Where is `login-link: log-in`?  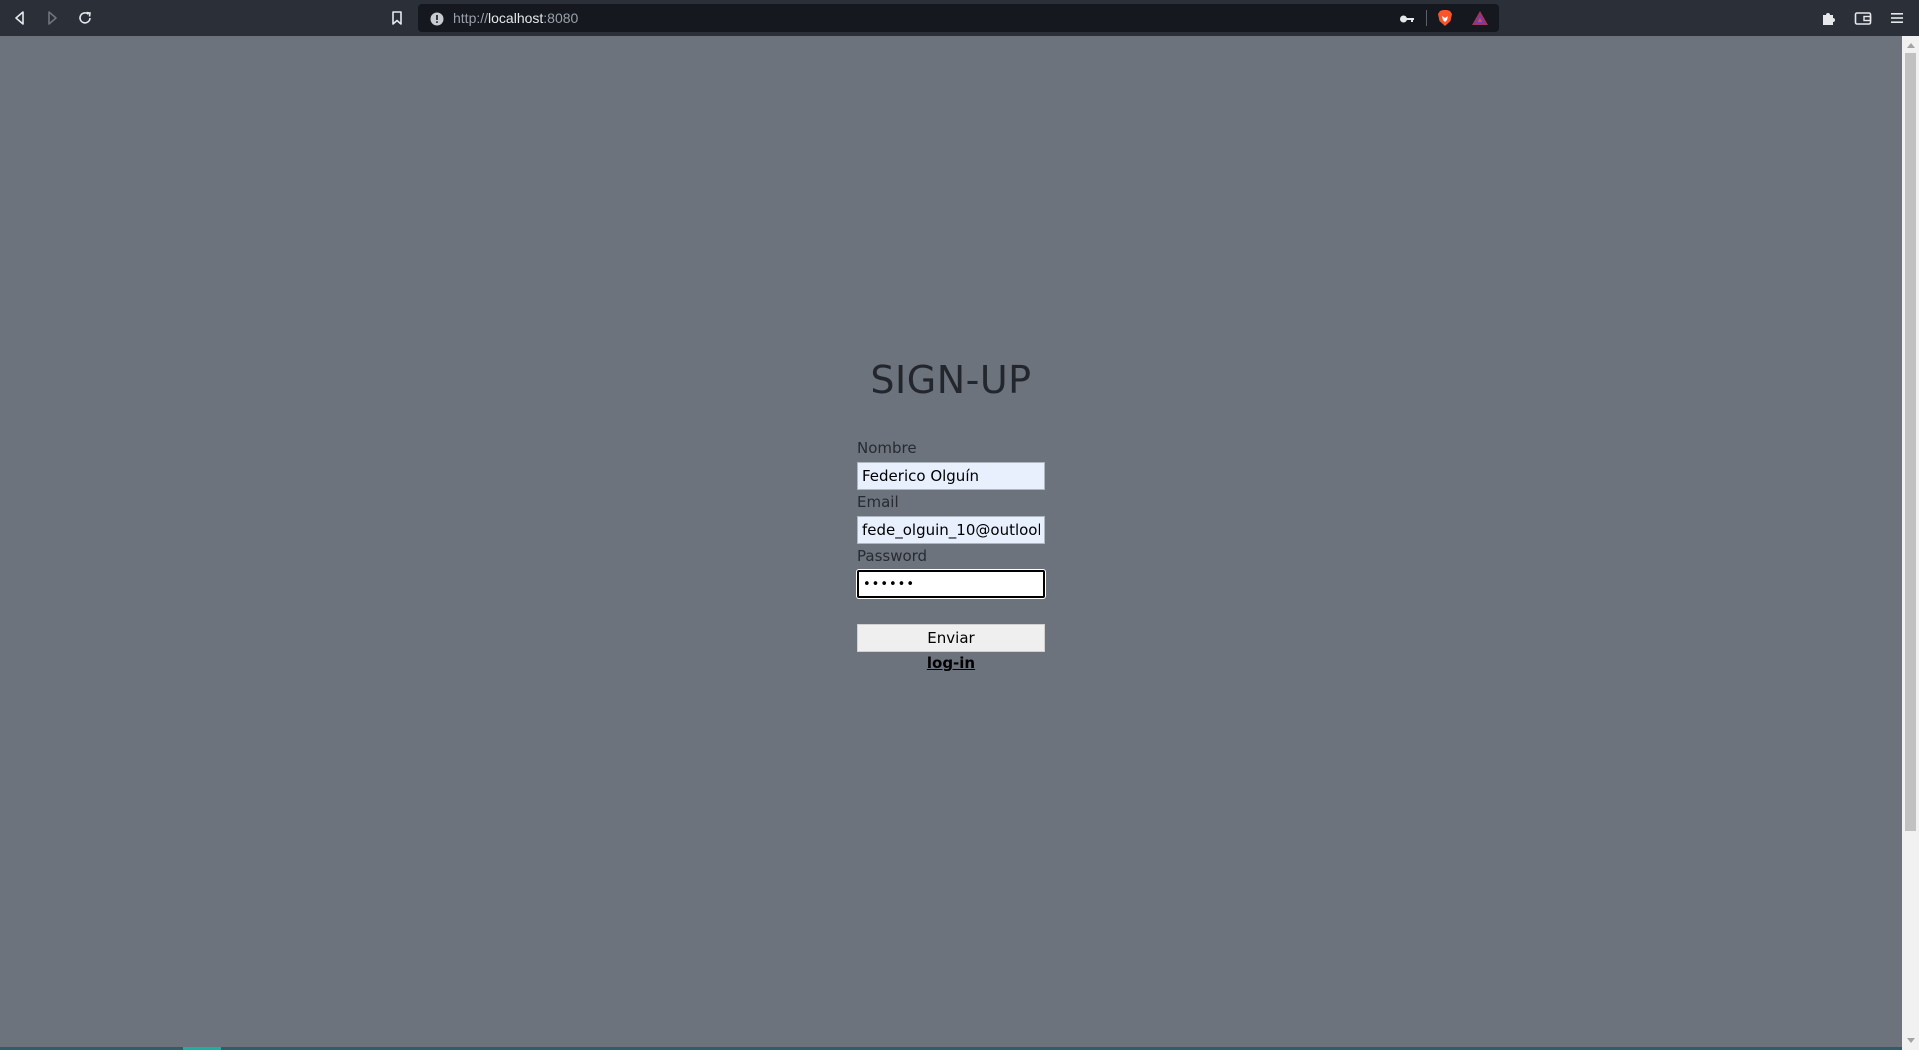
login-link: log-in is located at coordinates (951, 663).